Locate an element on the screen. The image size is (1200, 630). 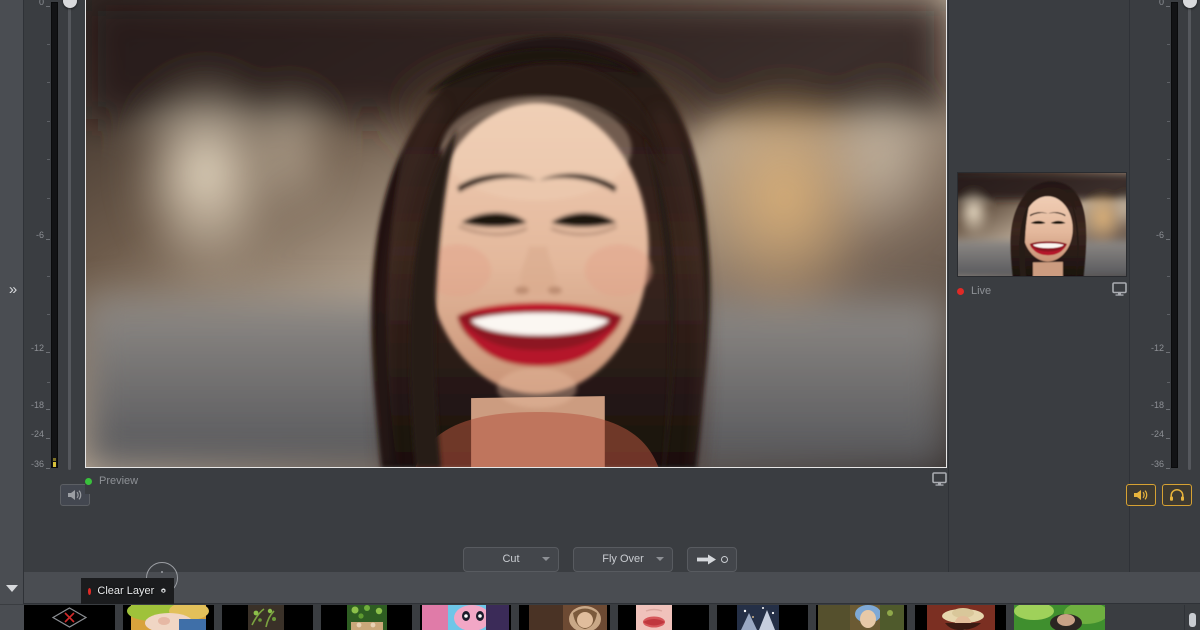
thumb-green-leaves is located at coordinates (267, 617).